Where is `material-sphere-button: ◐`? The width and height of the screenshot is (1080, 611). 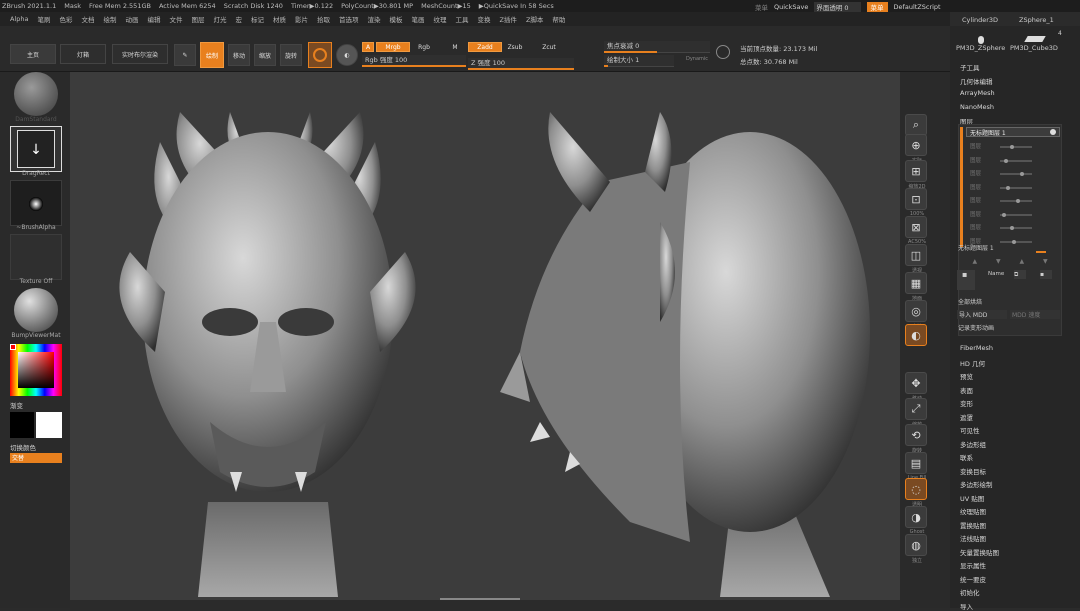
material-sphere-button: ◐ is located at coordinates (347, 55).